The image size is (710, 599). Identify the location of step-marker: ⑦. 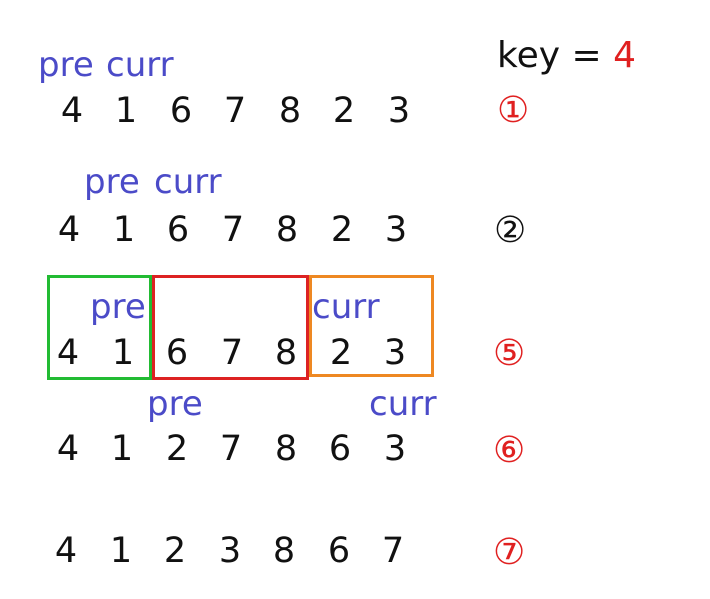
(509, 552).